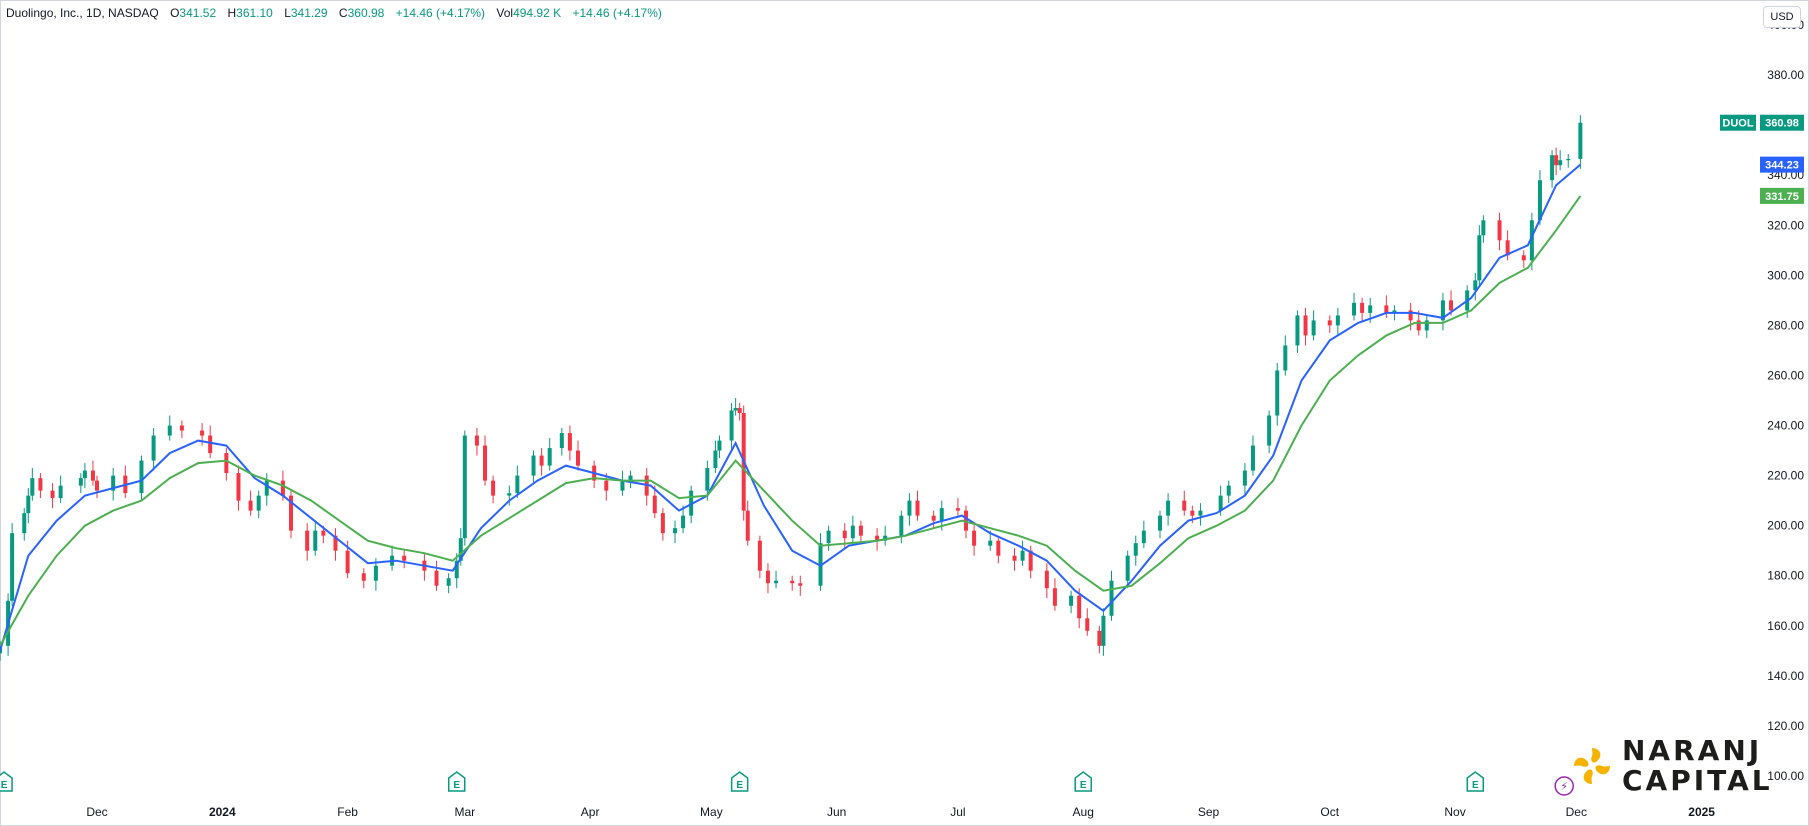  I want to click on x-tick-label: Oct, so click(1329, 812).